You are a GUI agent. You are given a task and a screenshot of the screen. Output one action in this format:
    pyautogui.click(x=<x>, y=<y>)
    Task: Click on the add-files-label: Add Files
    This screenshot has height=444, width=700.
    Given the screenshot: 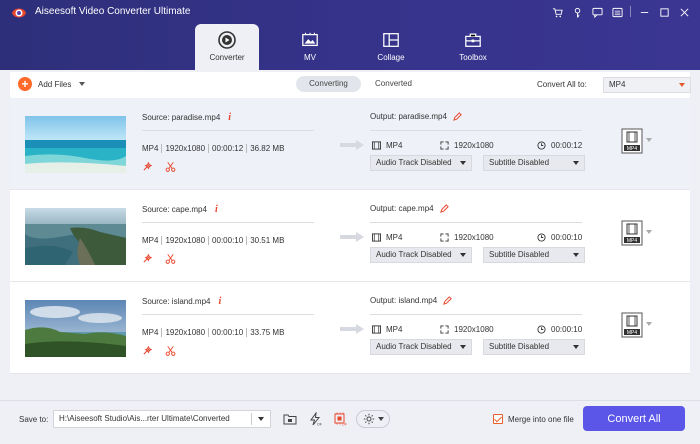 What is the action you would take?
    pyautogui.click(x=55, y=84)
    